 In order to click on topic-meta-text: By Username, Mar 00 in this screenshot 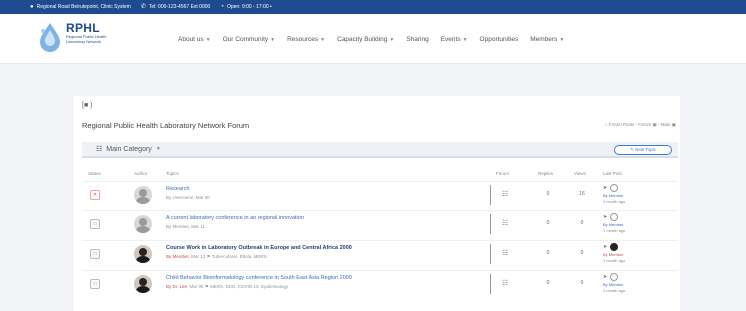, I will do `click(188, 197)`.